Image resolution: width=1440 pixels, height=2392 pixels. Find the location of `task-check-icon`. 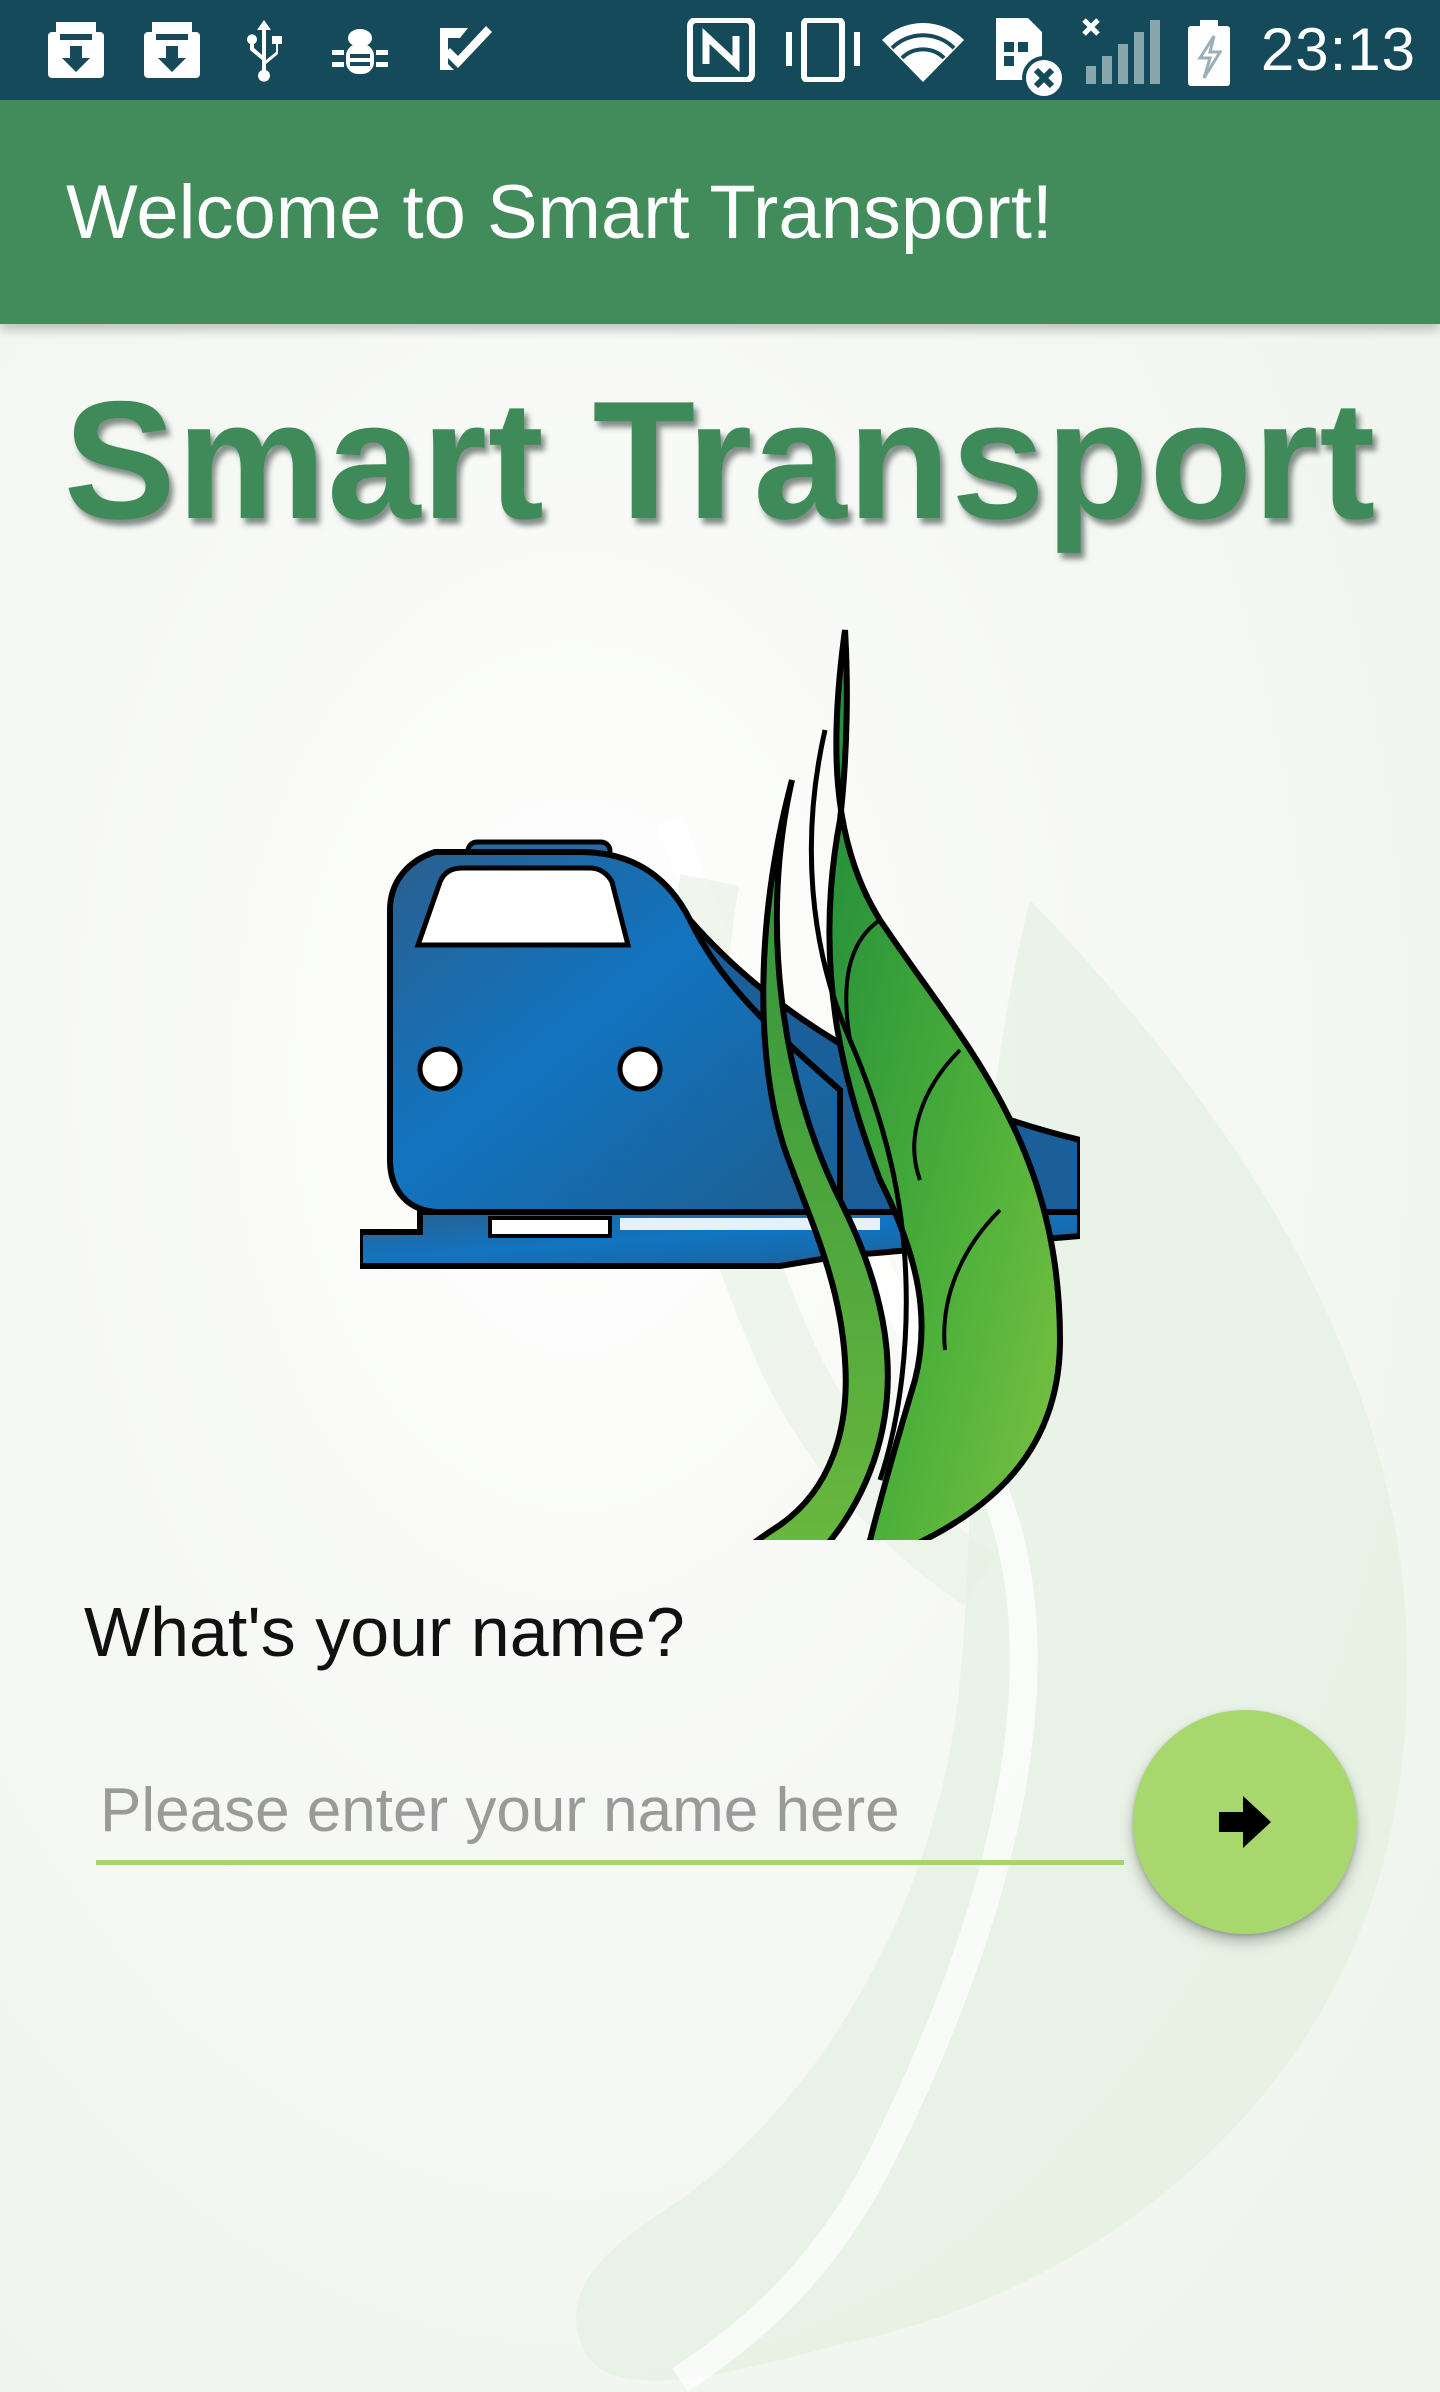

task-check-icon is located at coordinates (464, 50).